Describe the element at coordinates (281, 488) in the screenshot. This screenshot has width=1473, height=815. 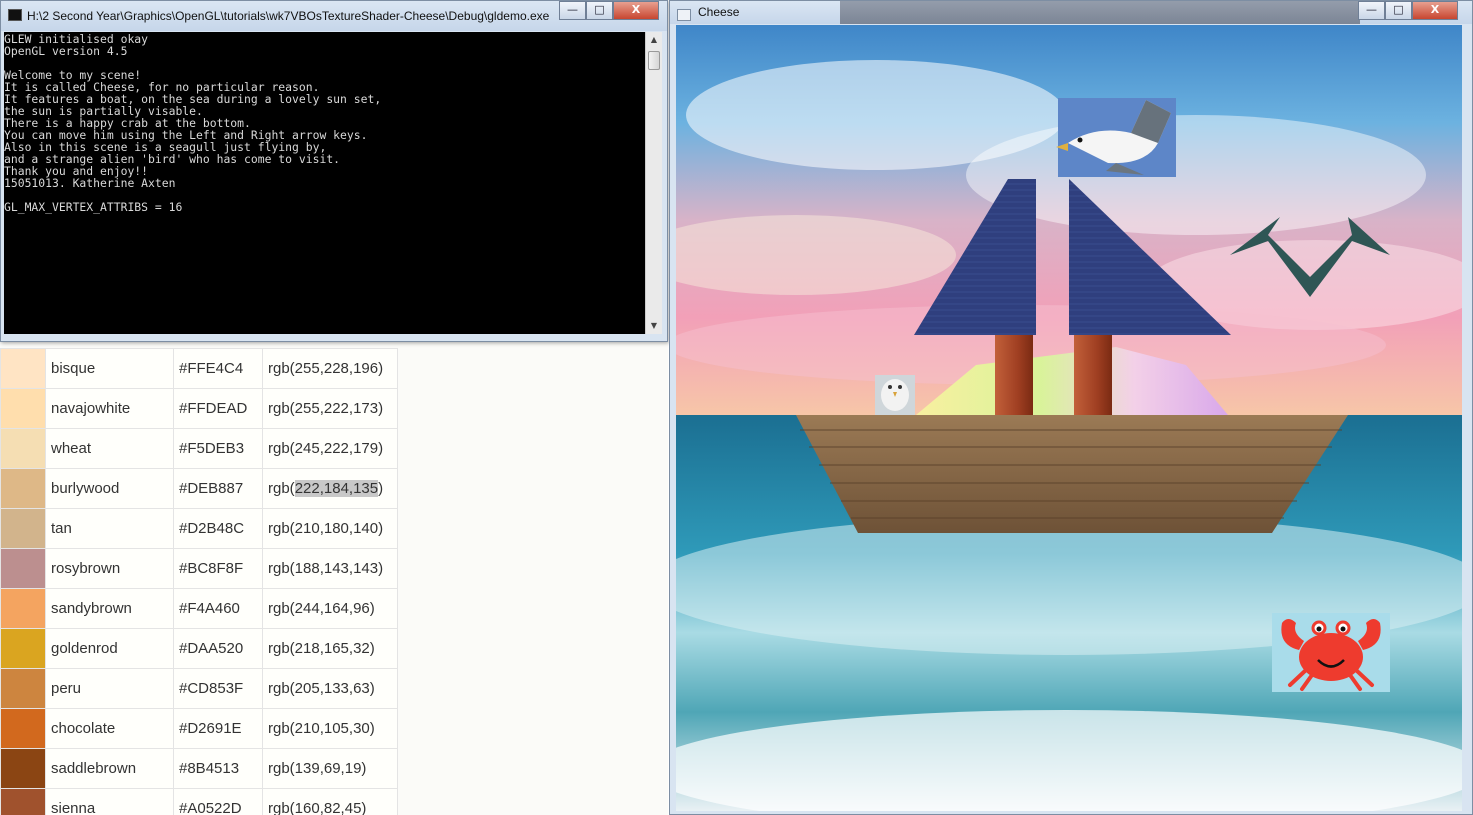
I see `rgb-prefix: rgb(` at that location.